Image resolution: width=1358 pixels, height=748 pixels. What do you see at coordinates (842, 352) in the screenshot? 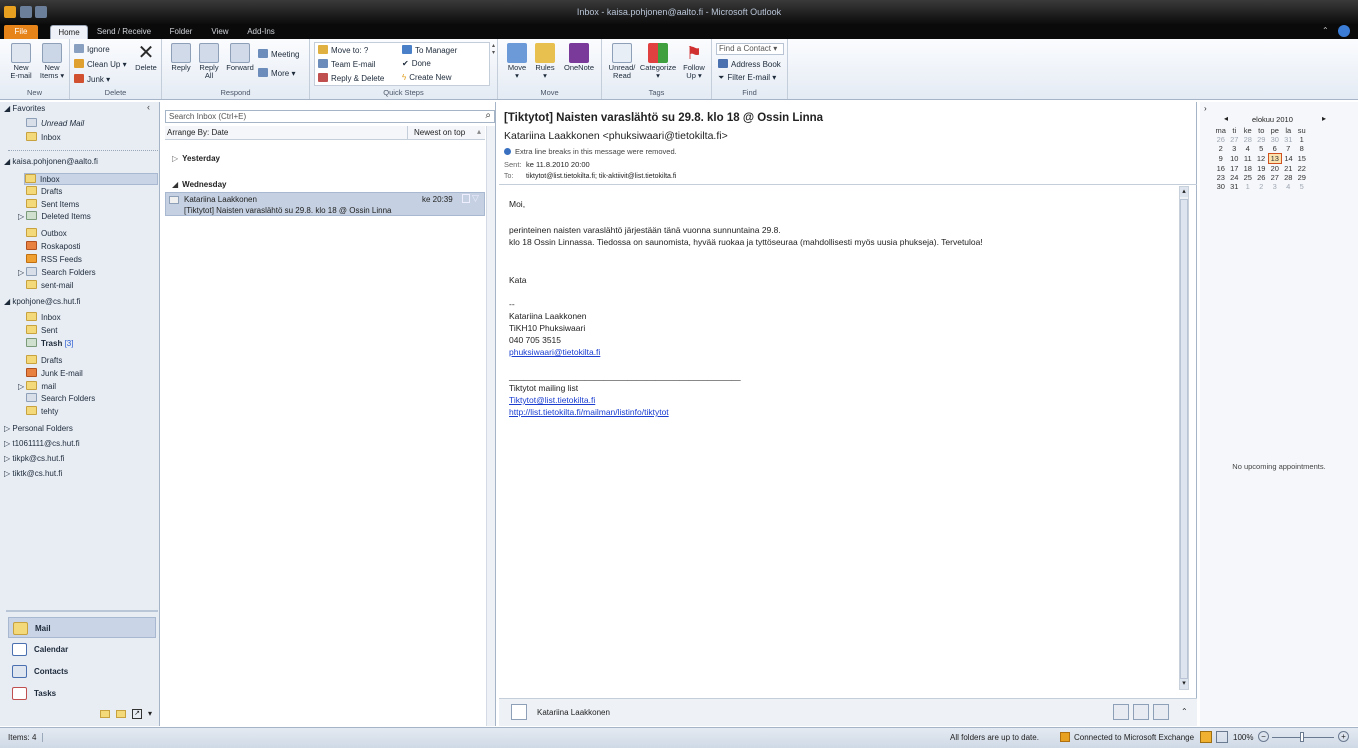
I see `email-link: phuksiwaari@tietokilta.fi` at bounding box center [842, 352].